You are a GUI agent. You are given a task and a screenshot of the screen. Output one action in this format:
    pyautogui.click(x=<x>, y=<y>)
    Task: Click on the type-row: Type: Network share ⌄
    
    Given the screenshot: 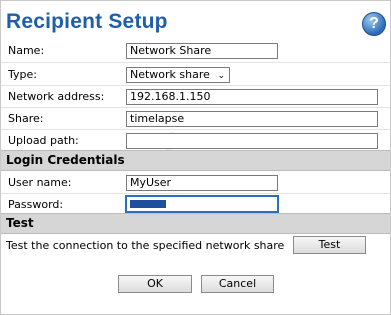 What is the action you would take?
    pyautogui.click(x=195, y=74)
    